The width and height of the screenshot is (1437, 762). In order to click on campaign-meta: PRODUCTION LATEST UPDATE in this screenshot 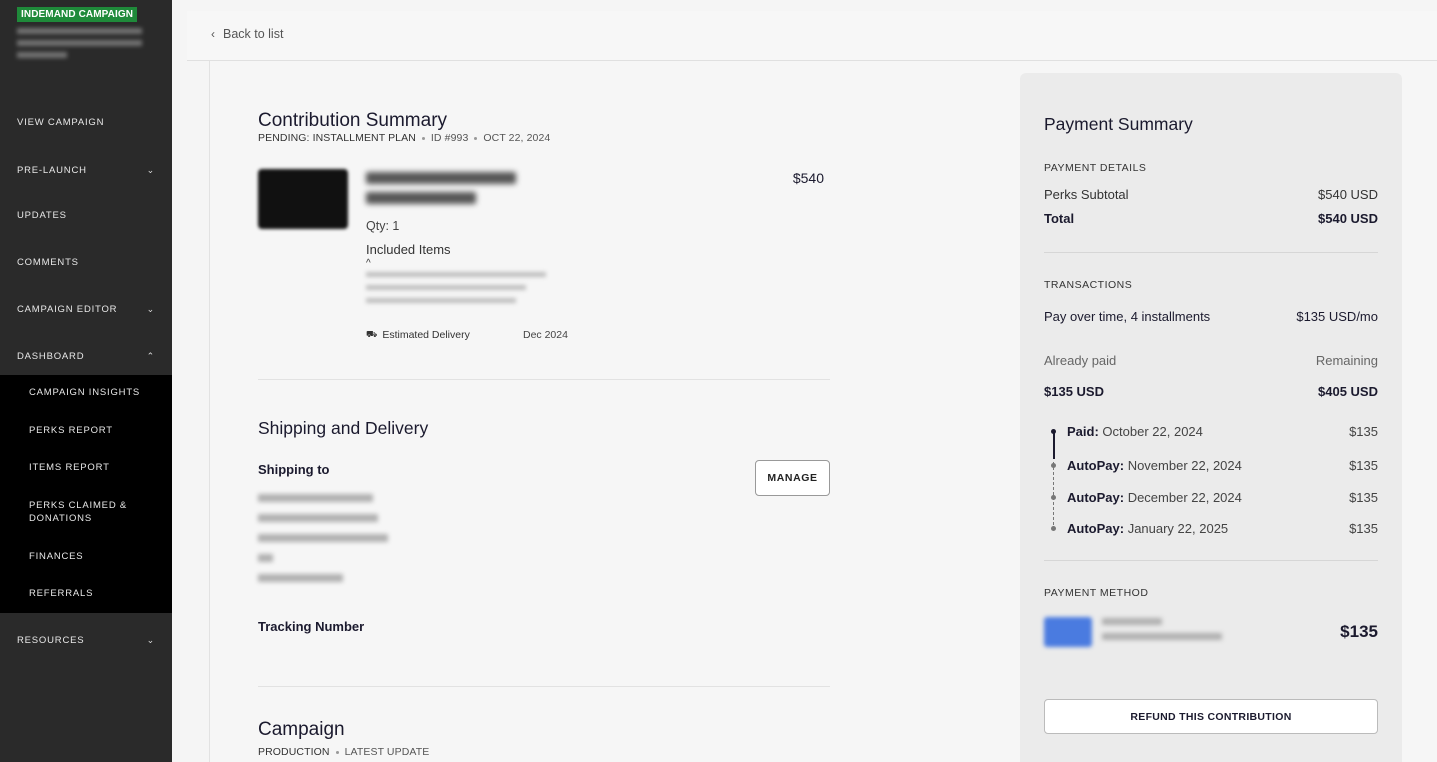, I will do `click(343, 752)`.